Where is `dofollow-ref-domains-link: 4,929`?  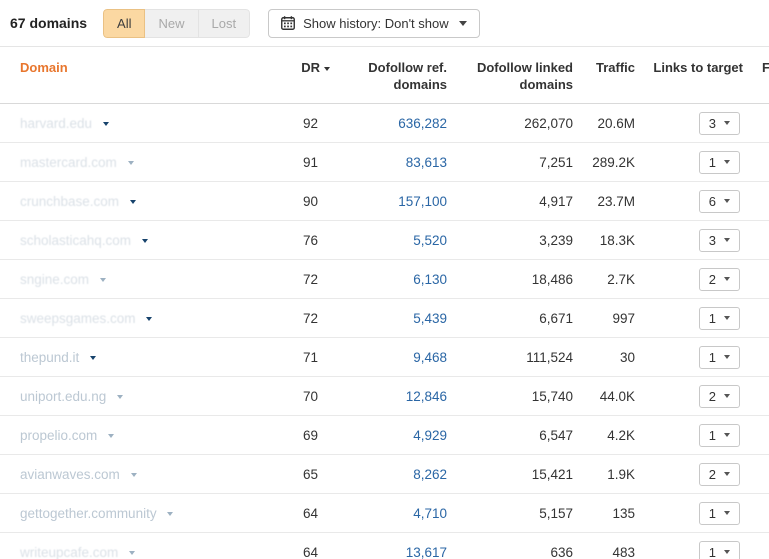
dofollow-ref-domains-link: 4,929 is located at coordinates (430, 435).